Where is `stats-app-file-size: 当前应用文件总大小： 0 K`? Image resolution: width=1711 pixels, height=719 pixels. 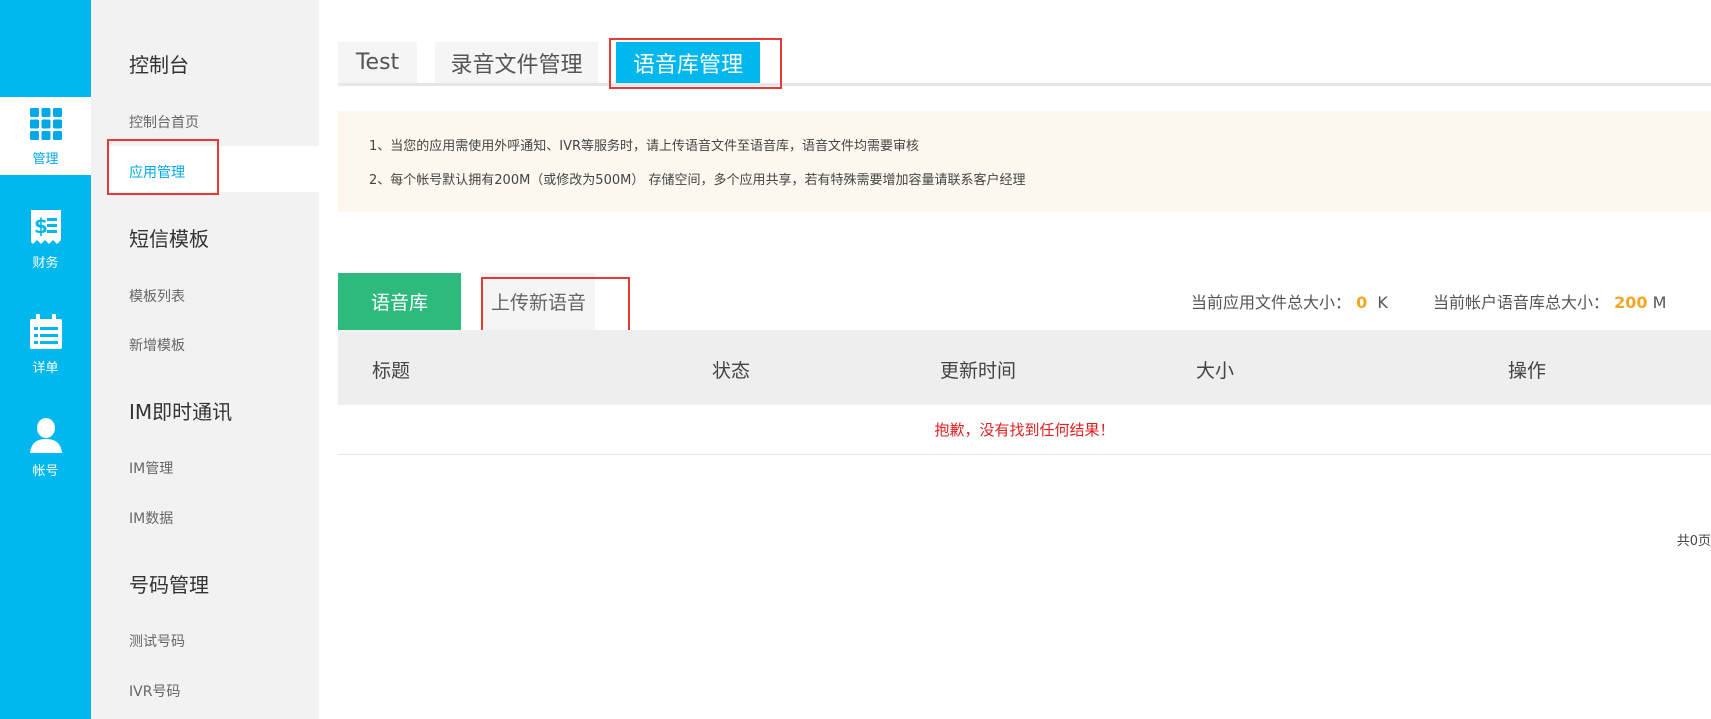
stats-app-file-size: 当前应用文件总大小： 0 K is located at coordinates (1289, 301).